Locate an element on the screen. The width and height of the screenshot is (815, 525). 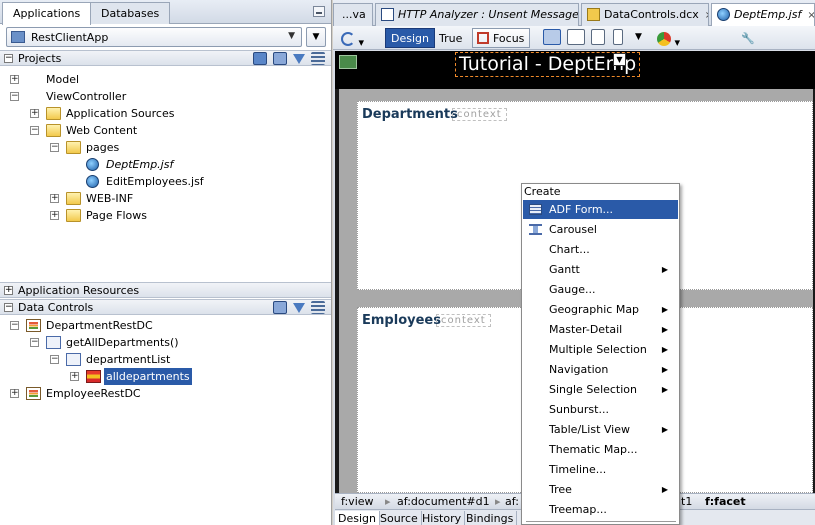
folder-icon is located at coordinates (53, 130).